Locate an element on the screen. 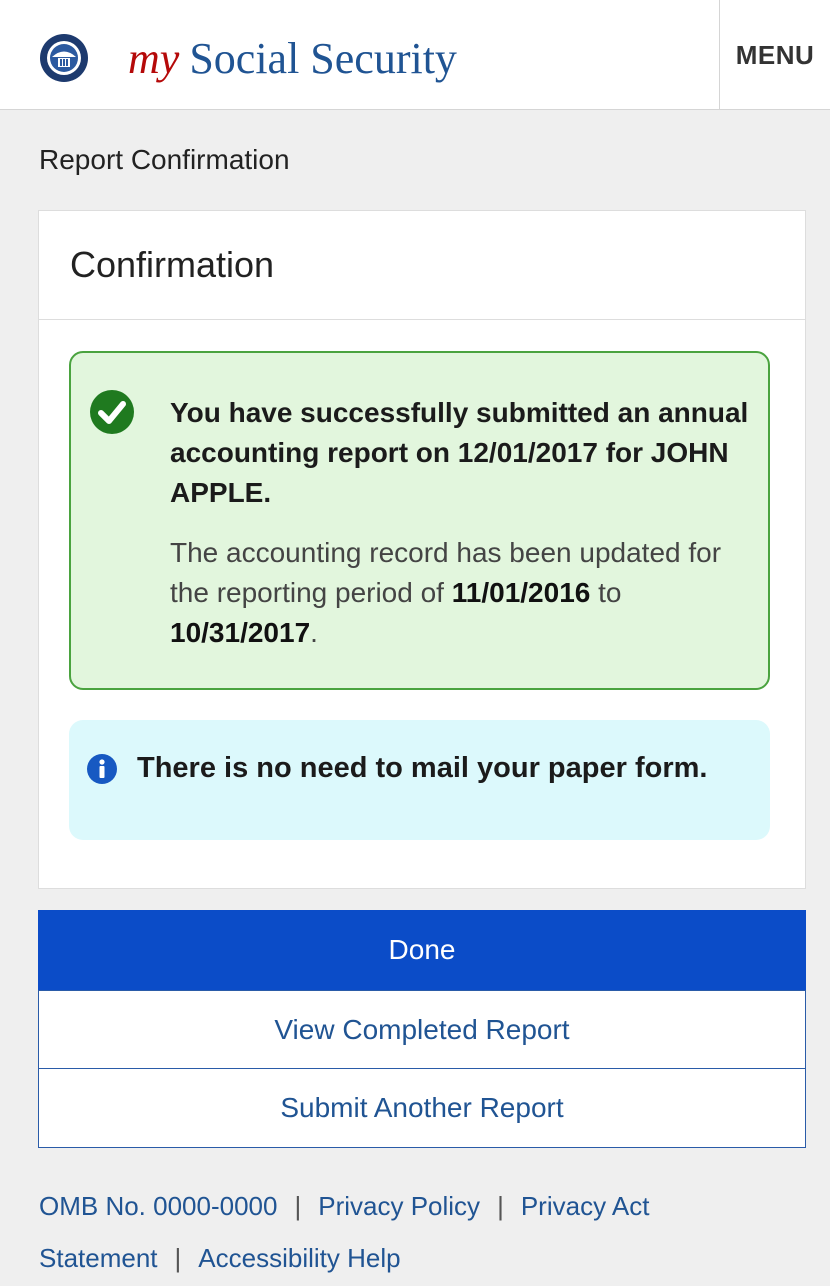 The image size is (830, 1286). success-body-suffix: . is located at coordinates (314, 632).